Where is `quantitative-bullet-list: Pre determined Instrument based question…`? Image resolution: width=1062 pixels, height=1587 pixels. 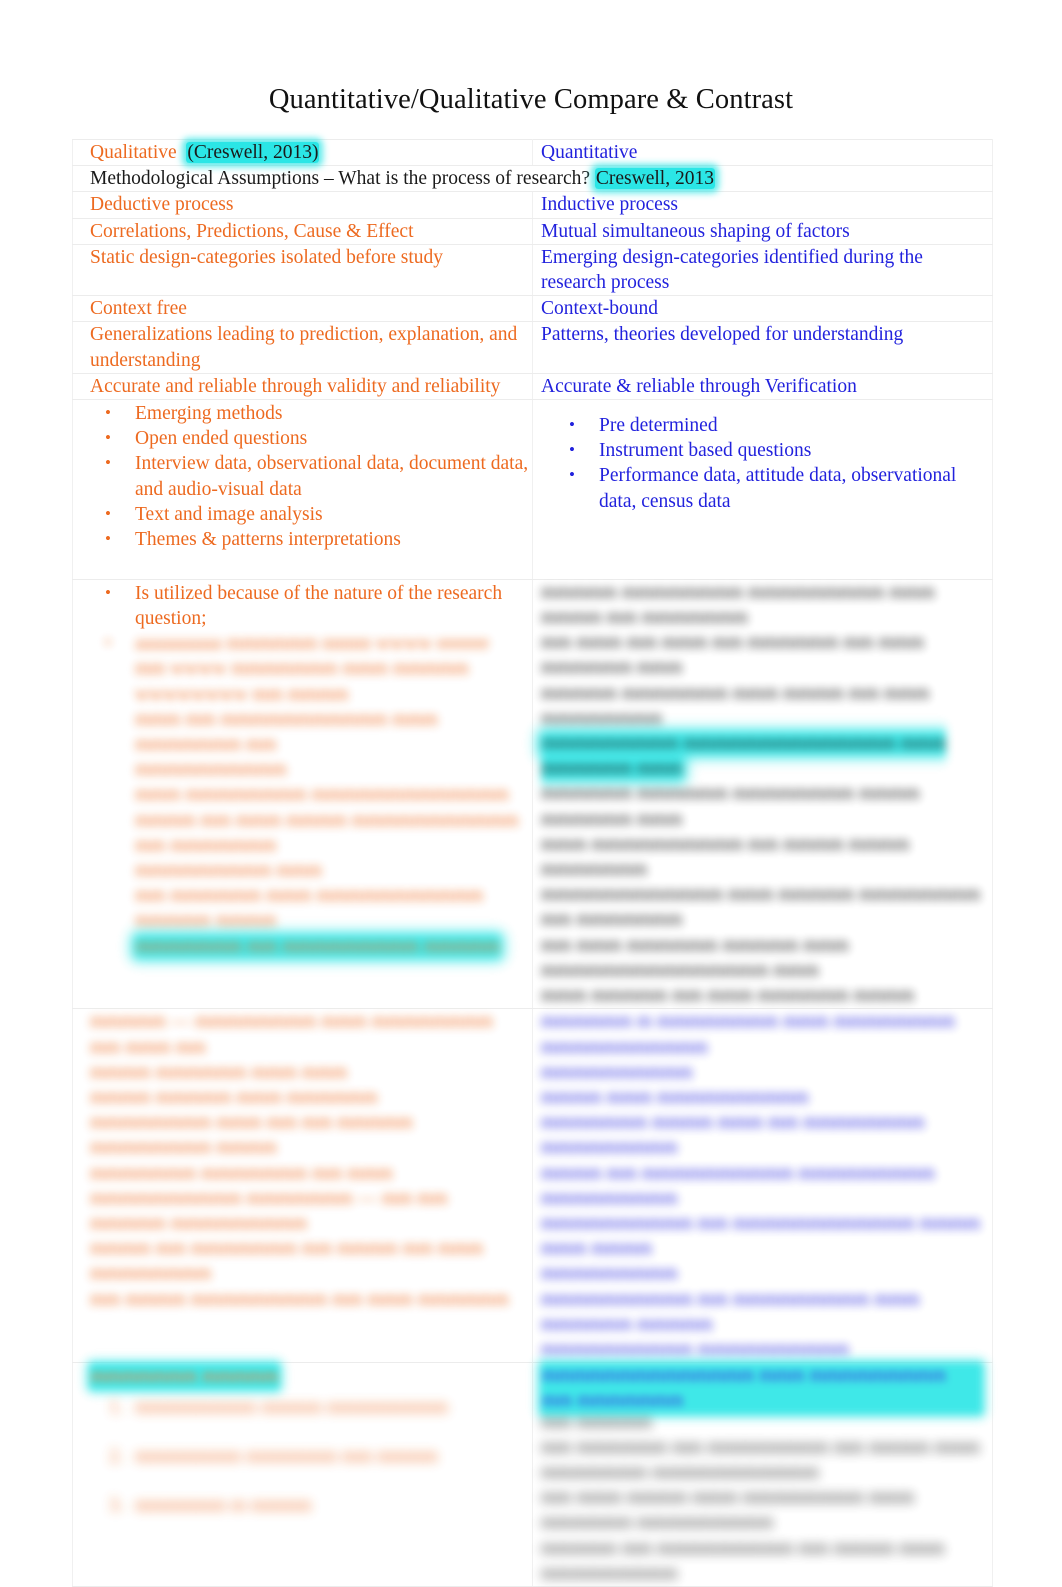 quantitative-bullet-list: Pre determined Instrument based question… is located at coordinates (762, 463).